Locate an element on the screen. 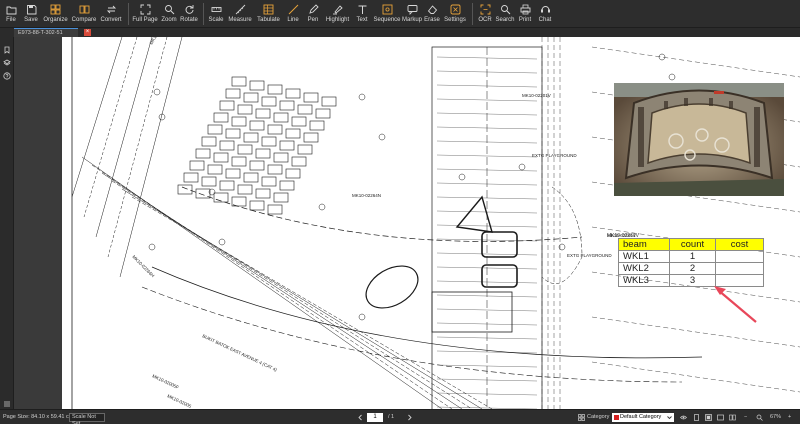 The image size is (800, 424). construction-site-photo is located at coordinates (699, 139).